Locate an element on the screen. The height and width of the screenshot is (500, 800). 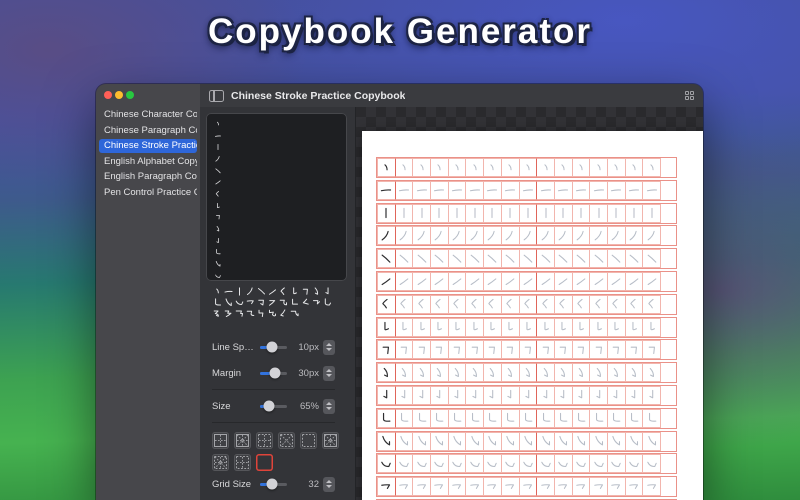
practice-row-shu is located at coordinates (526, 213).